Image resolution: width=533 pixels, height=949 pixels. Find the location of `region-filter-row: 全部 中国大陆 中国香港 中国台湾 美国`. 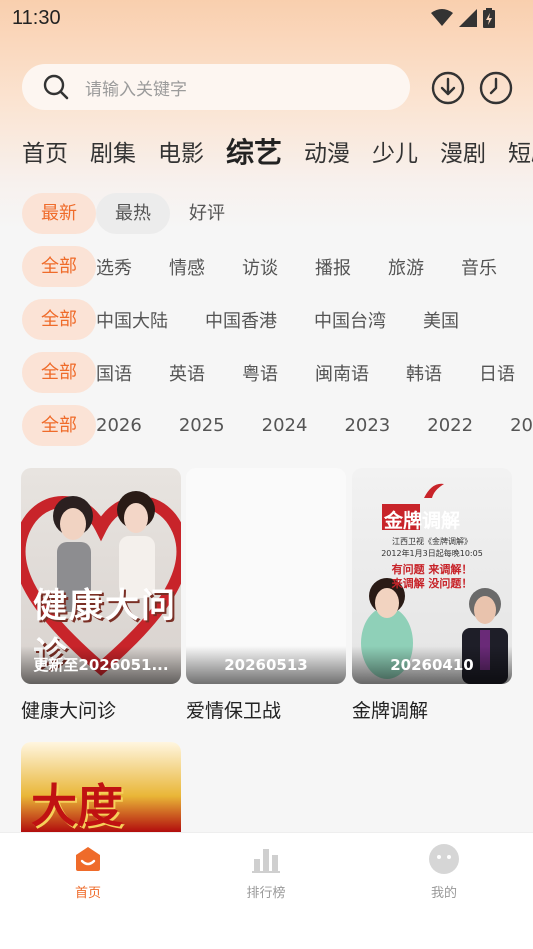

region-filter-row: 全部 中国大陆 中国香港 中国台湾 美国 is located at coordinates (259, 319).